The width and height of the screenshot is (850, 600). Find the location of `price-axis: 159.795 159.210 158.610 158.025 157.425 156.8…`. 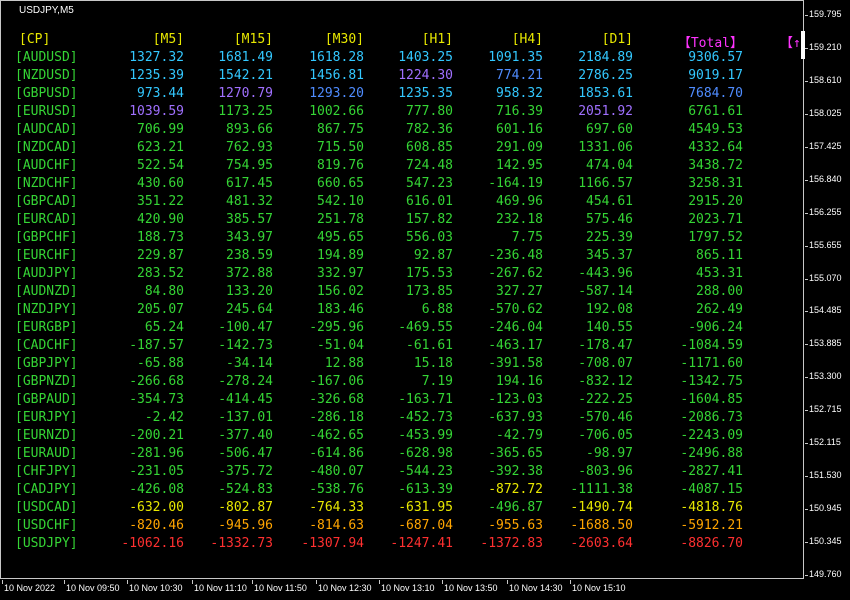

price-axis: 159.795 159.210 158.610 158.025 157.425 156.8… is located at coordinates (827, 289).